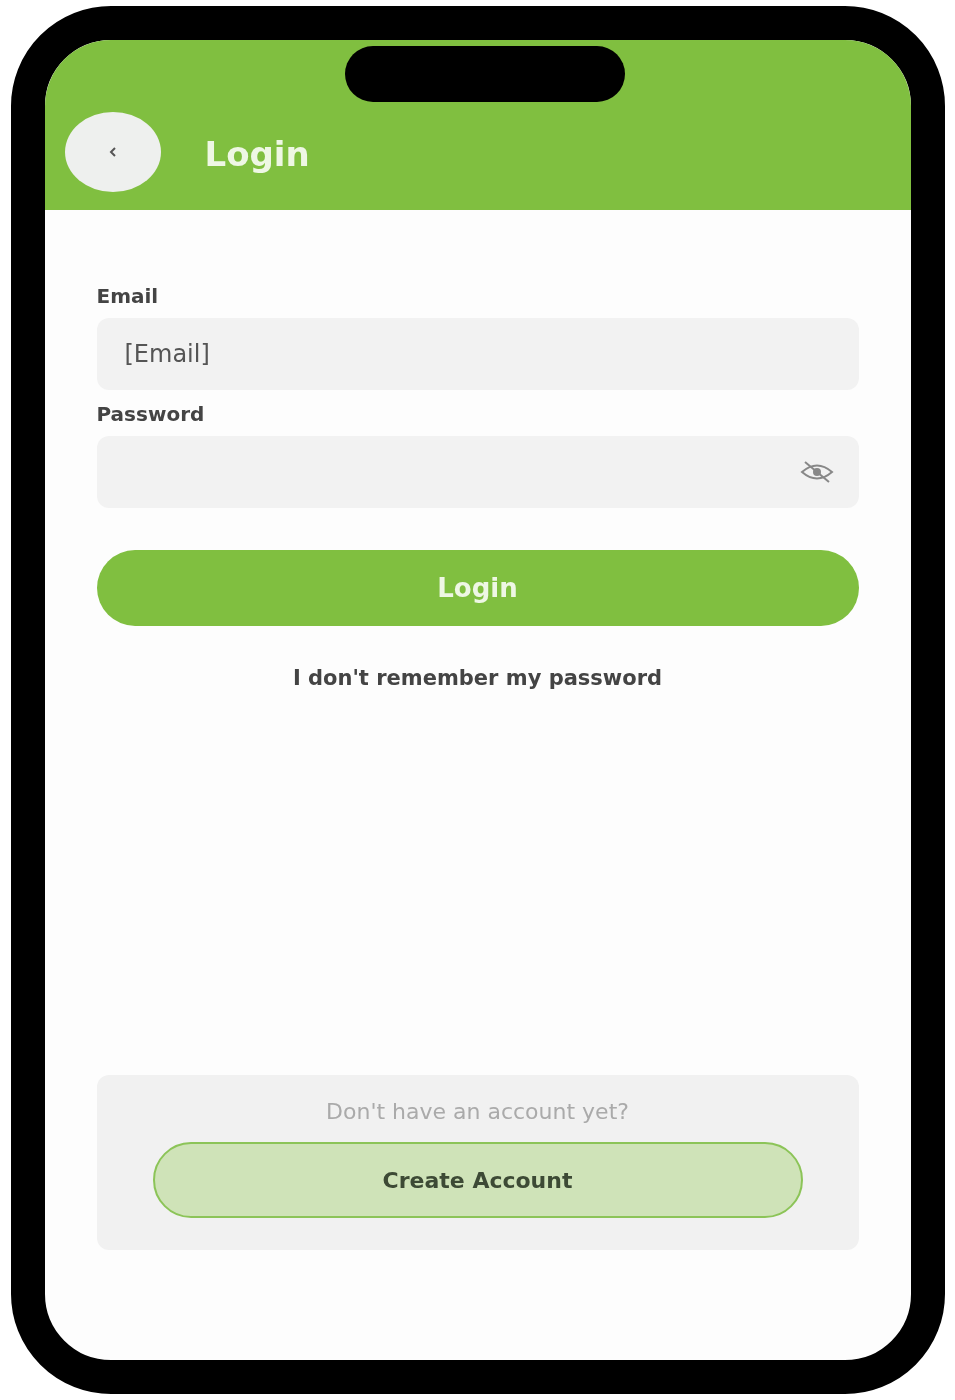 The height and width of the screenshot is (1400, 955). What do you see at coordinates (128, 296) in the screenshot?
I see `field-label: Email` at bounding box center [128, 296].